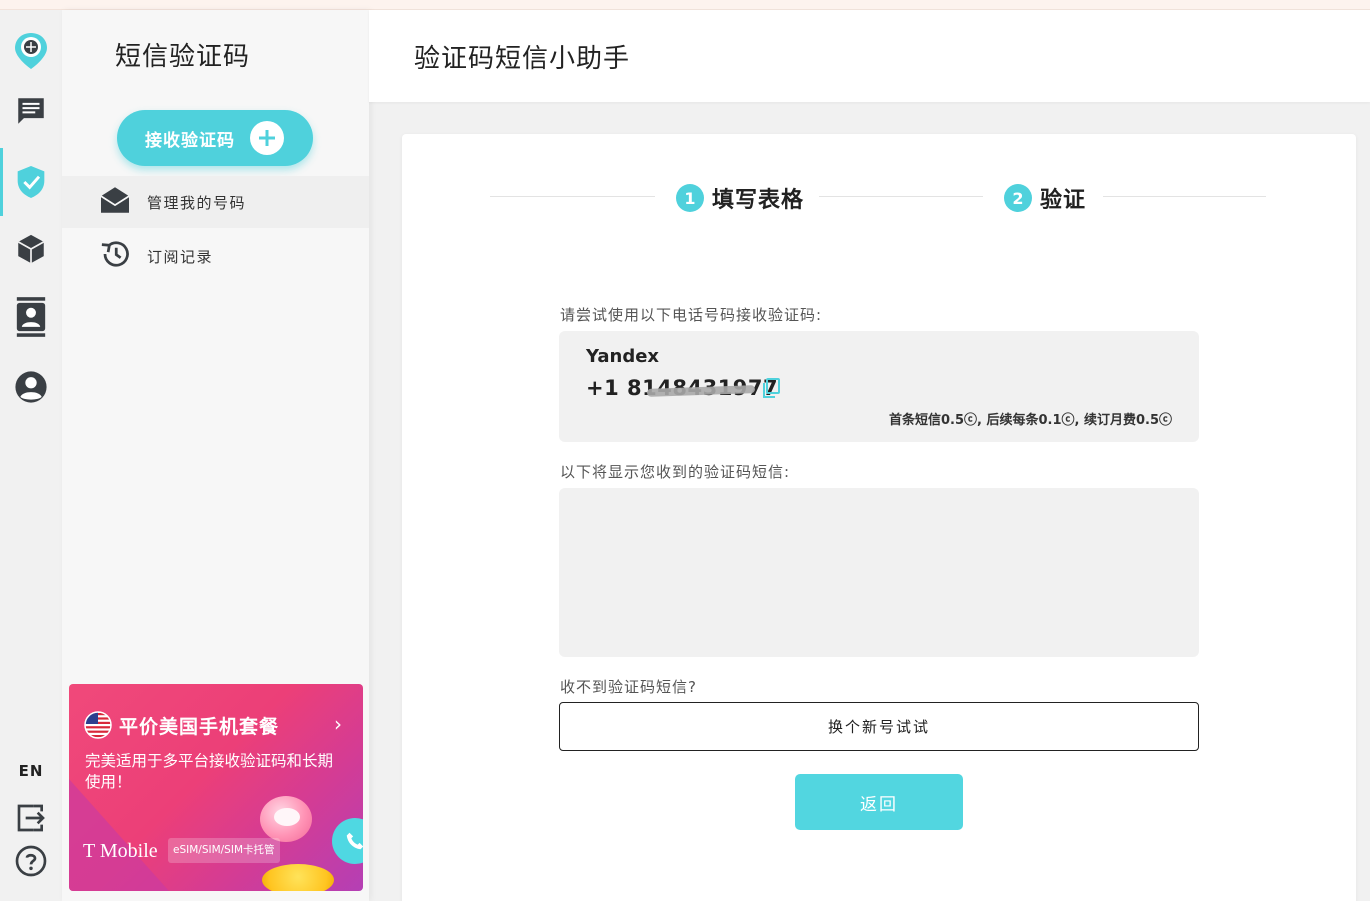 The height and width of the screenshot is (901, 1370). What do you see at coordinates (31, 861) in the screenshot?
I see `help-icon` at bounding box center [31, 861].